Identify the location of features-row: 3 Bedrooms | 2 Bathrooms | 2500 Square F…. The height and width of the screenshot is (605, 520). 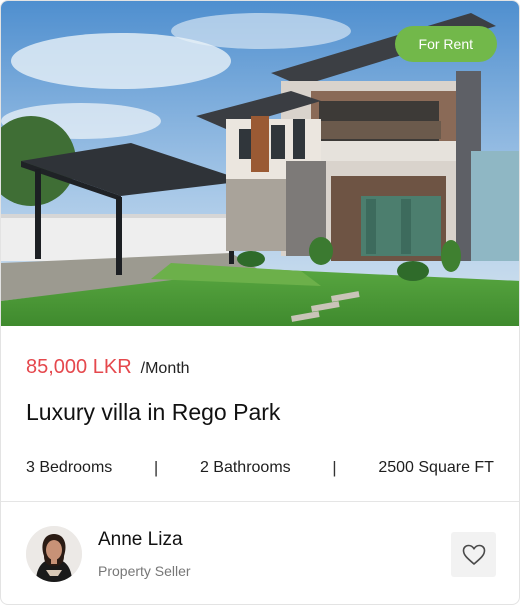
(260, 468).